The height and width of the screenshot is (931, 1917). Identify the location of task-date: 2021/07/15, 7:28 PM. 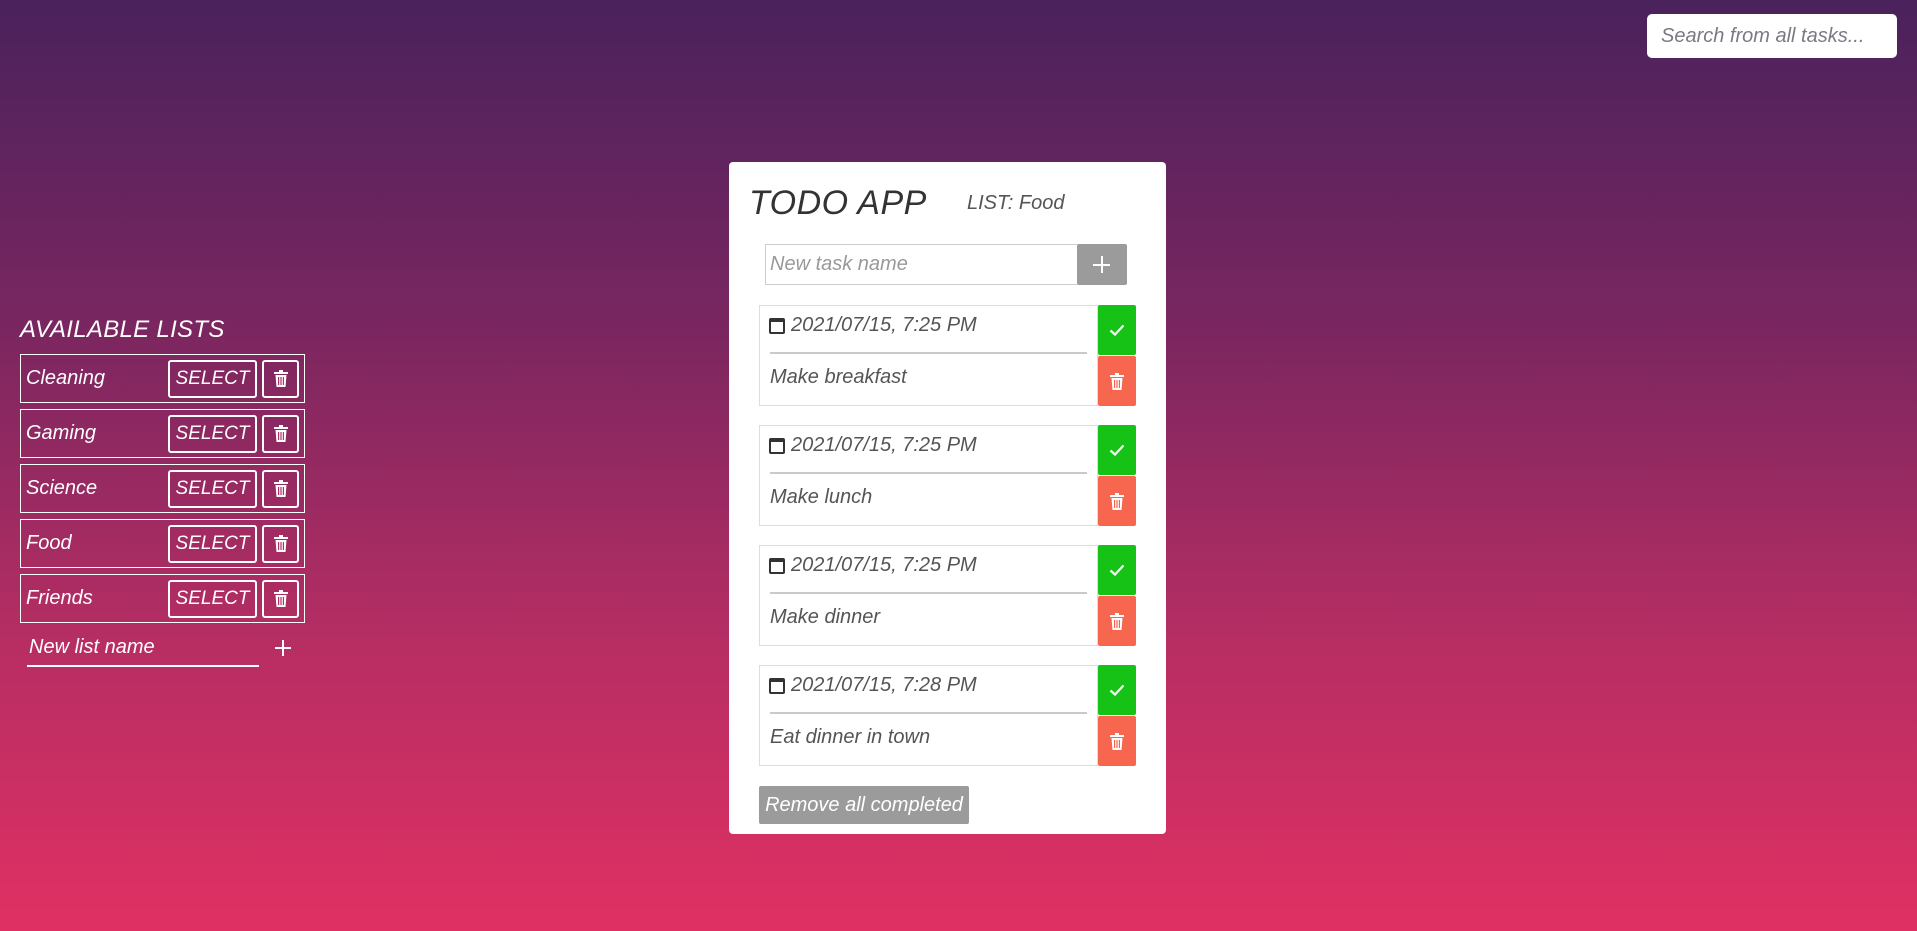
(873, 685).